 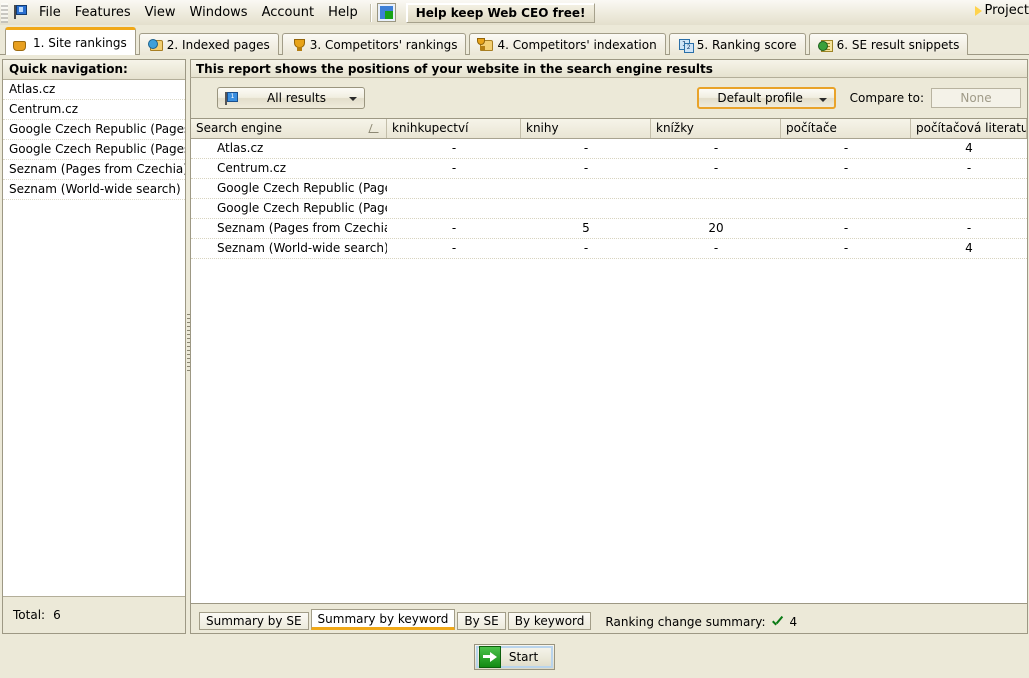 I want to click on results-filter-dropdown: 1 All results, so click(x=291, y=98).